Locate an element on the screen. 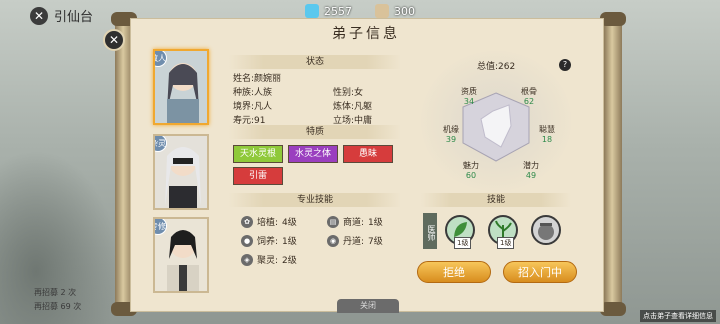 This screenshot has width=720, height=324. name-field: 姓名:颜婉丽 is located at coordinates (257, 79).